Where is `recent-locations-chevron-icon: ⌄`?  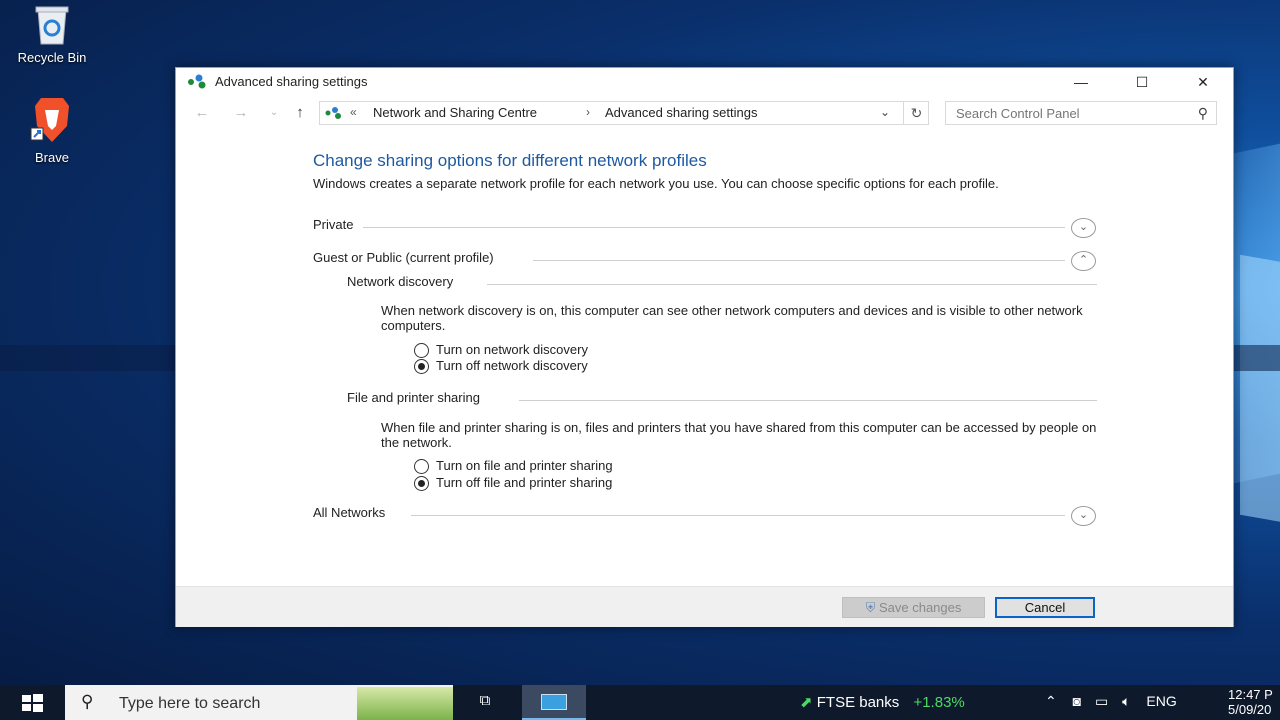 recent-locations-chevron-icon: ⌄ is located at coordinates (274, 113).